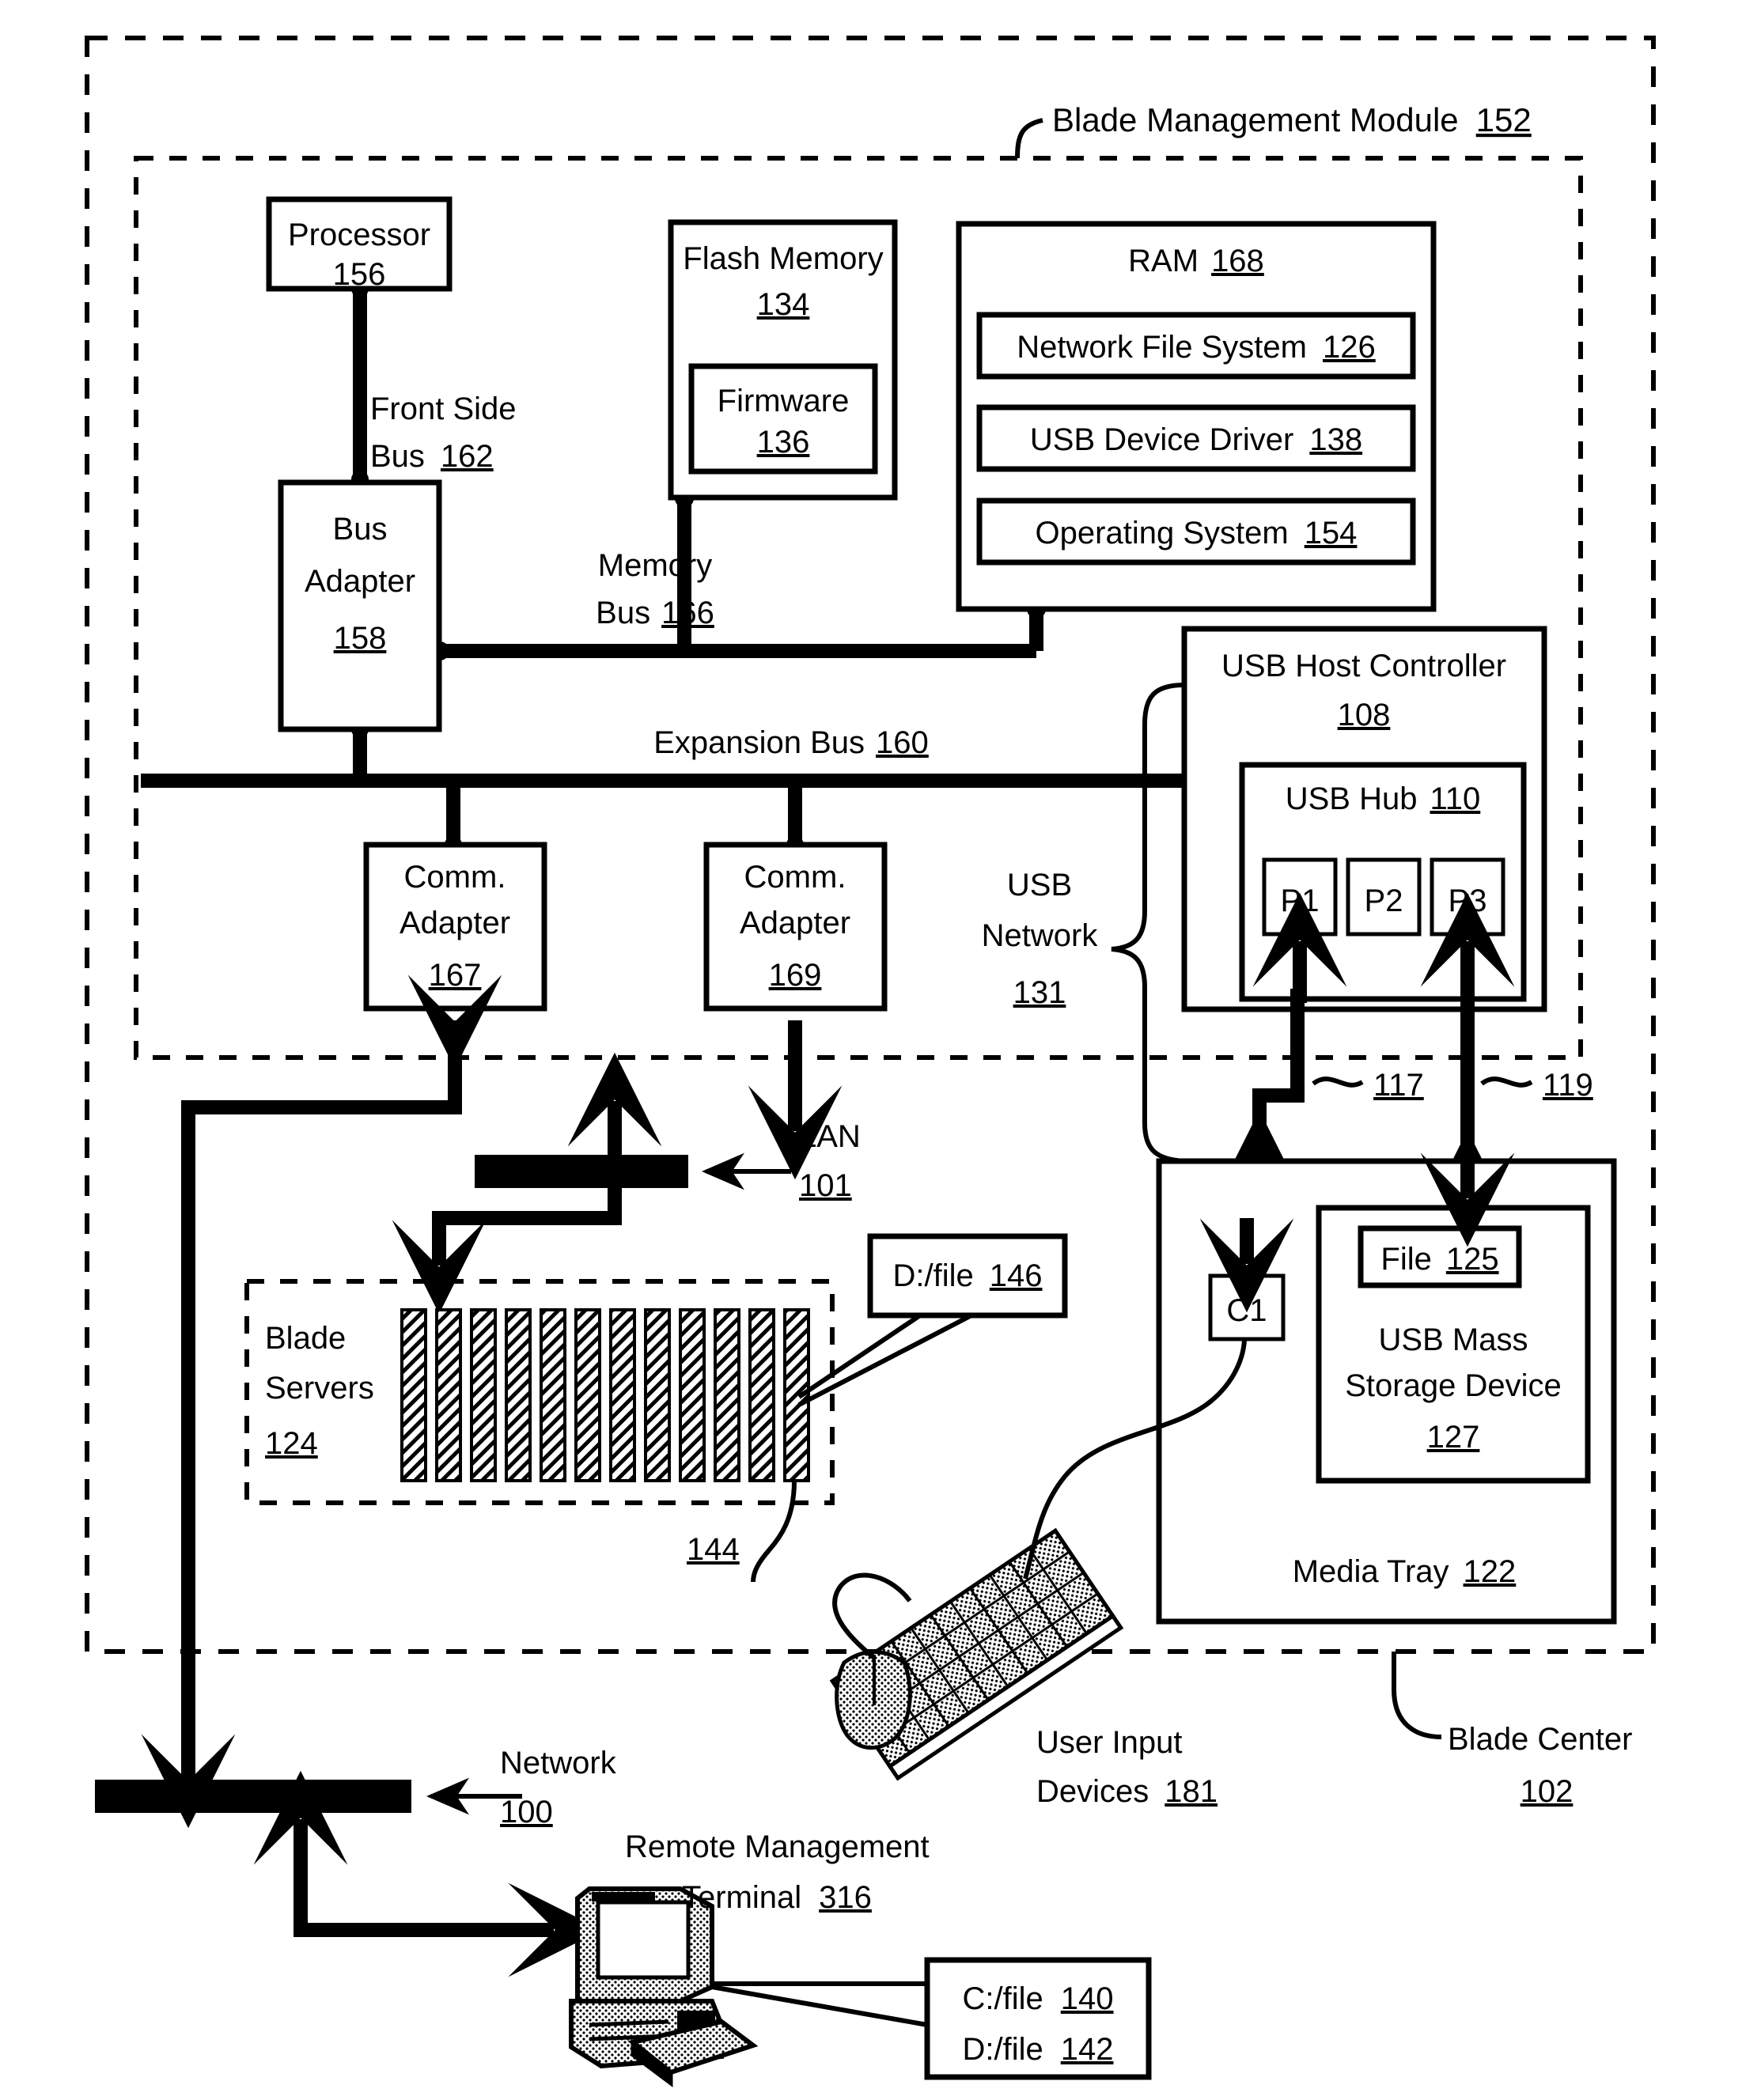  Describe the element at coordinates (1383, 798) in the screenshot. I see `usb-hub-label: USB Hub 110` at that location.